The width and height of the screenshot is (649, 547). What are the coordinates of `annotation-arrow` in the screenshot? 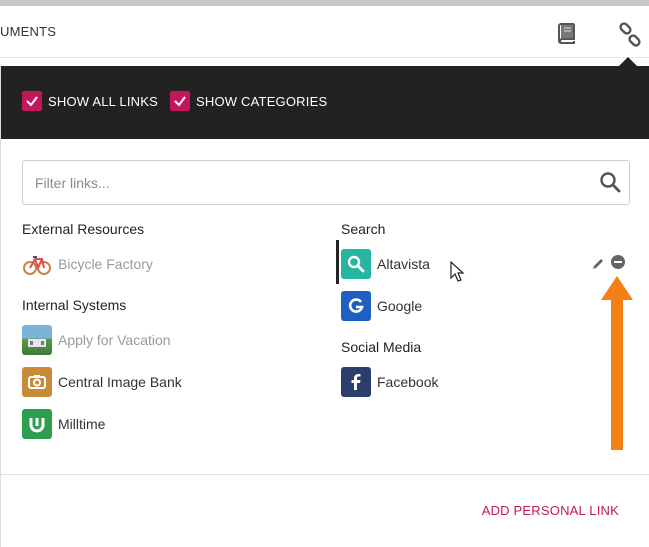 It's located at (617, 363).